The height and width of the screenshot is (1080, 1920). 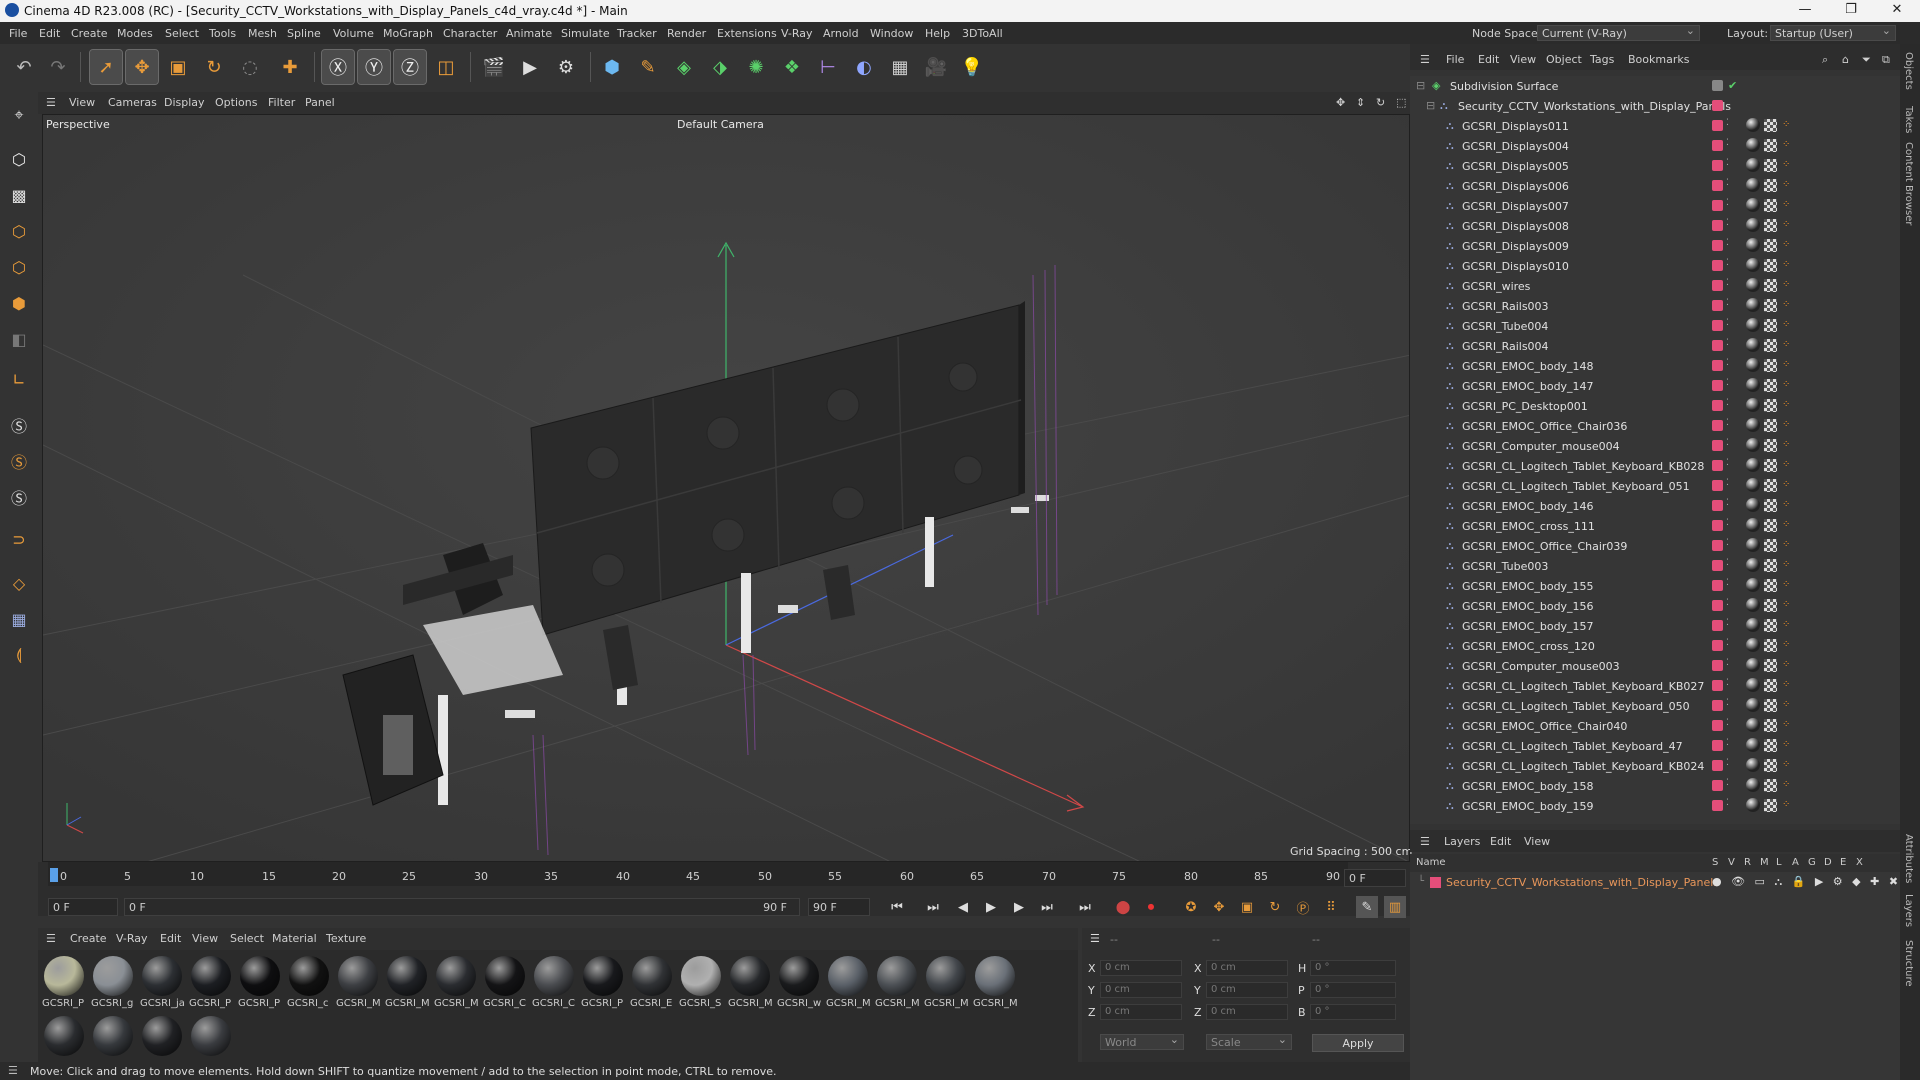 What do you see at coordinates (19, 303) in the screenshot?
I see `polygons-mode-icon: ⬢` at bounding box center [19, 303].